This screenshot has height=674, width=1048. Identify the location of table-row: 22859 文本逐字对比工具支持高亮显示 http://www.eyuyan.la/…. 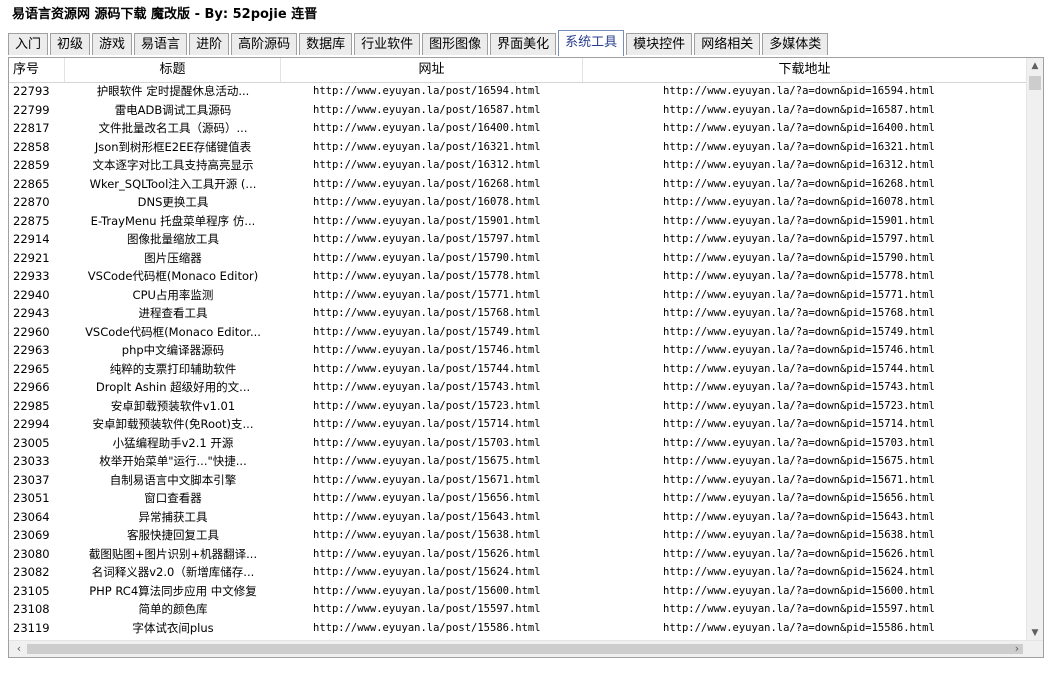
(518, 165).